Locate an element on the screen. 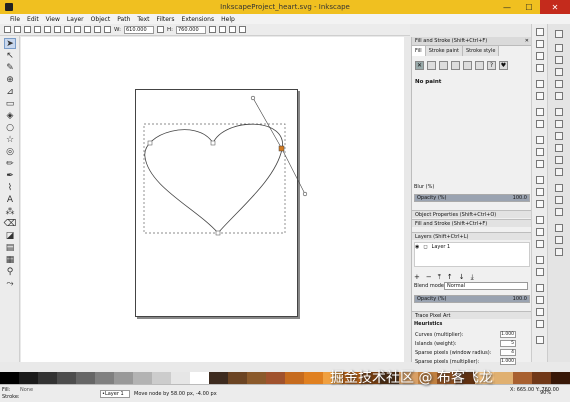 The height and width of the screenshot is (402, 570). menu-filters: Filters is located at coordinates (166, 19).